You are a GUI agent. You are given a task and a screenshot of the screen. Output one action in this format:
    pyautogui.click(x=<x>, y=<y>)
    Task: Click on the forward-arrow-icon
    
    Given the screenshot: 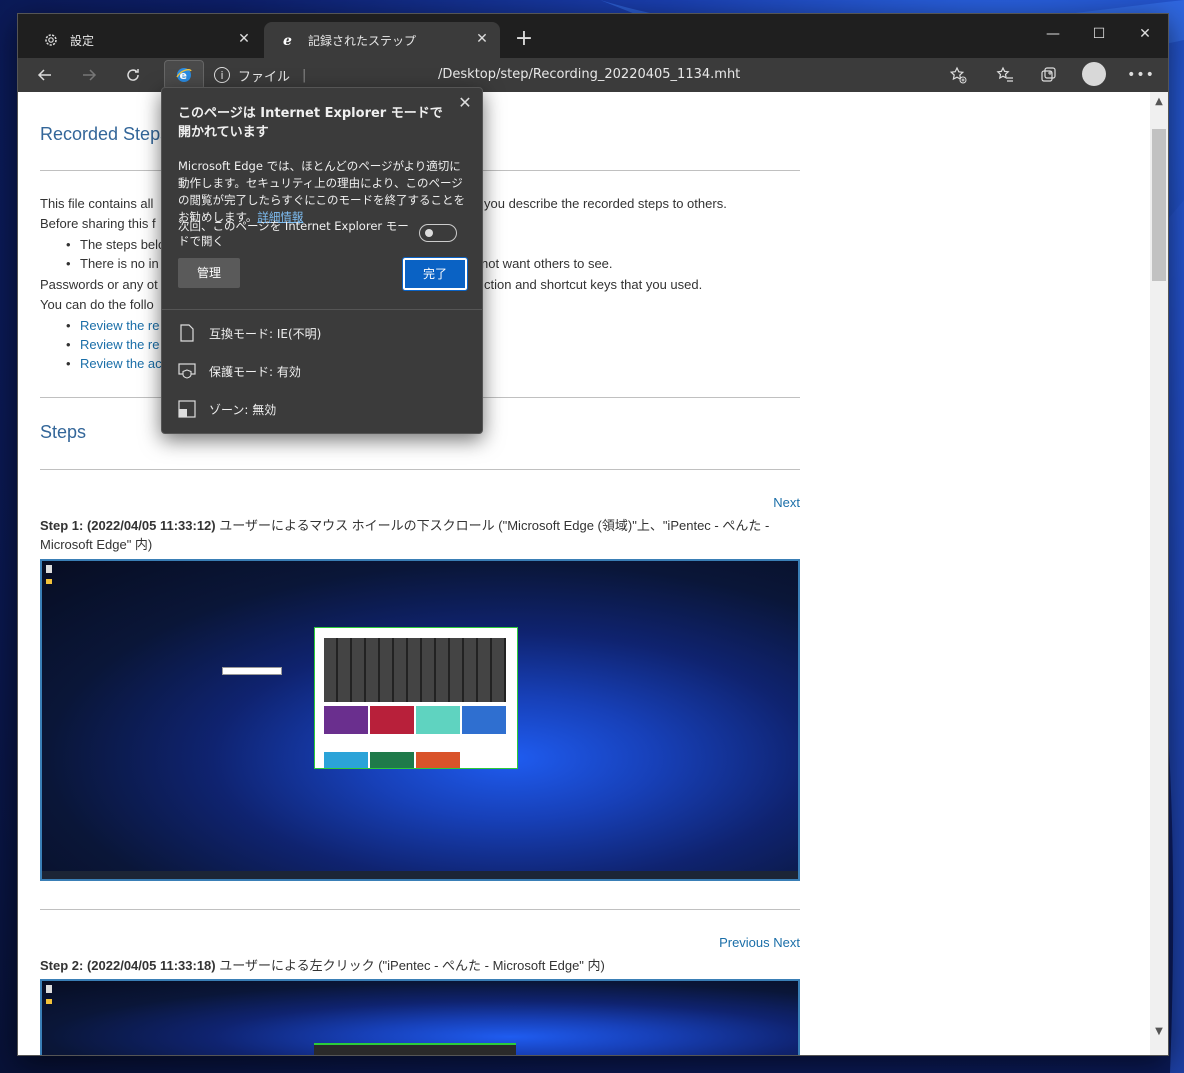 What is the action you would take?
    pyautogui.click(x=90, y=75)
    